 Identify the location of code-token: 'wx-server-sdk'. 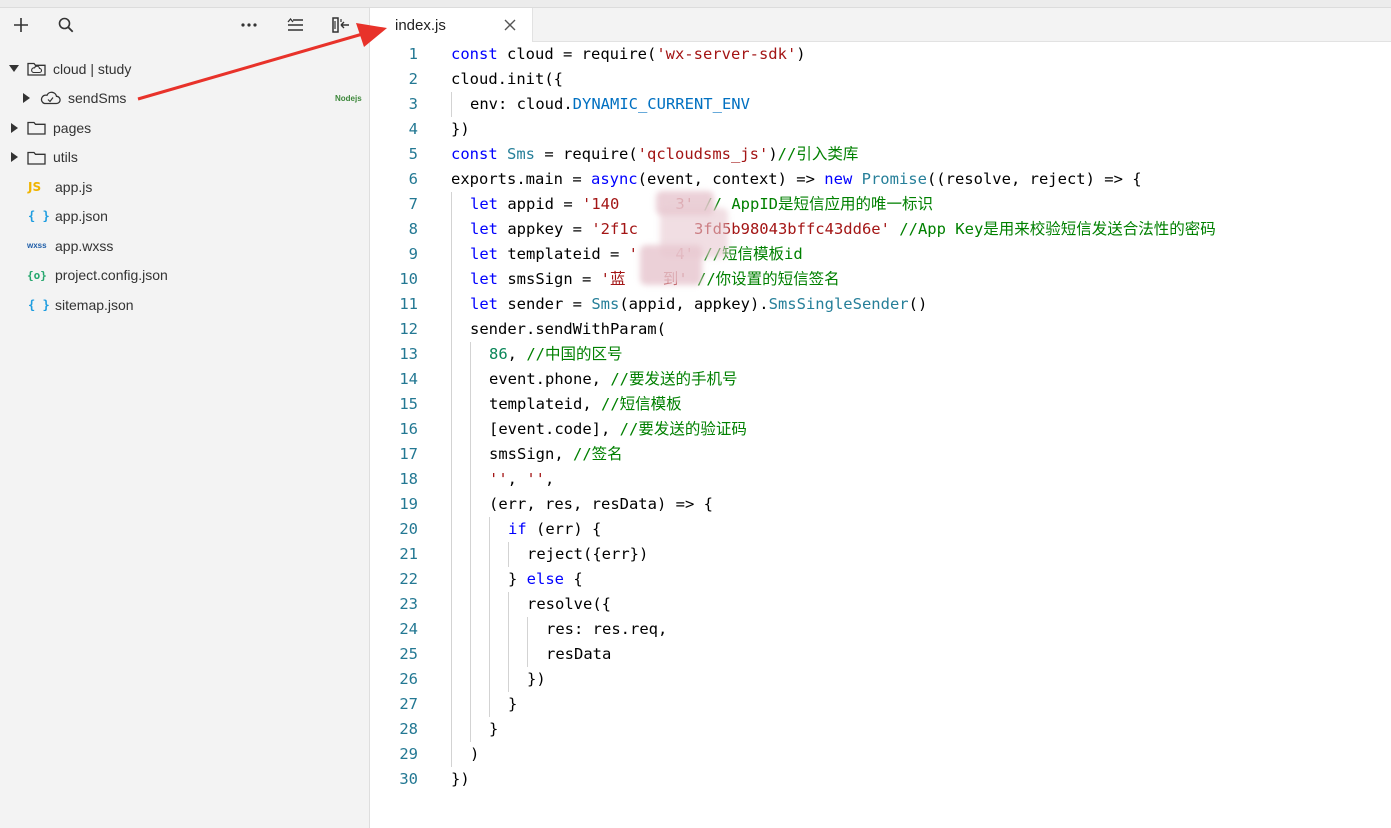
(726, 54).